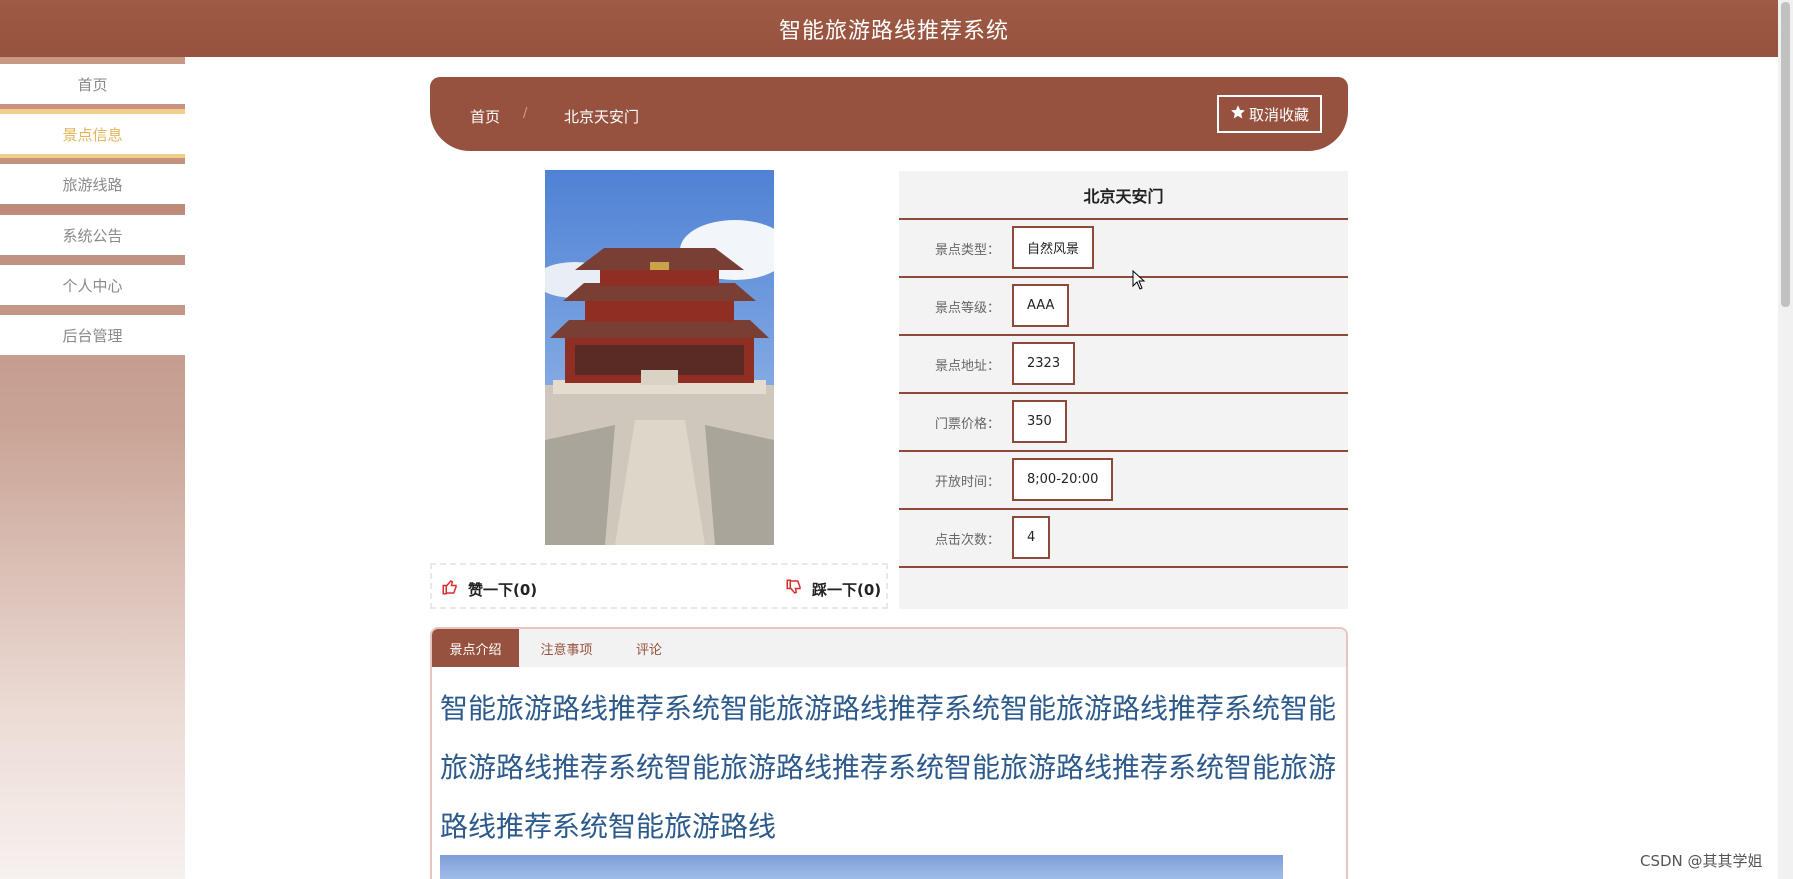 Image resolution: width=1793 pixels, height=879 pixels. What do you see at coordinates (1063, 479) in the screenshot?
I see `field-value: 8;00-20:00` at bounding box center [1063, 479].